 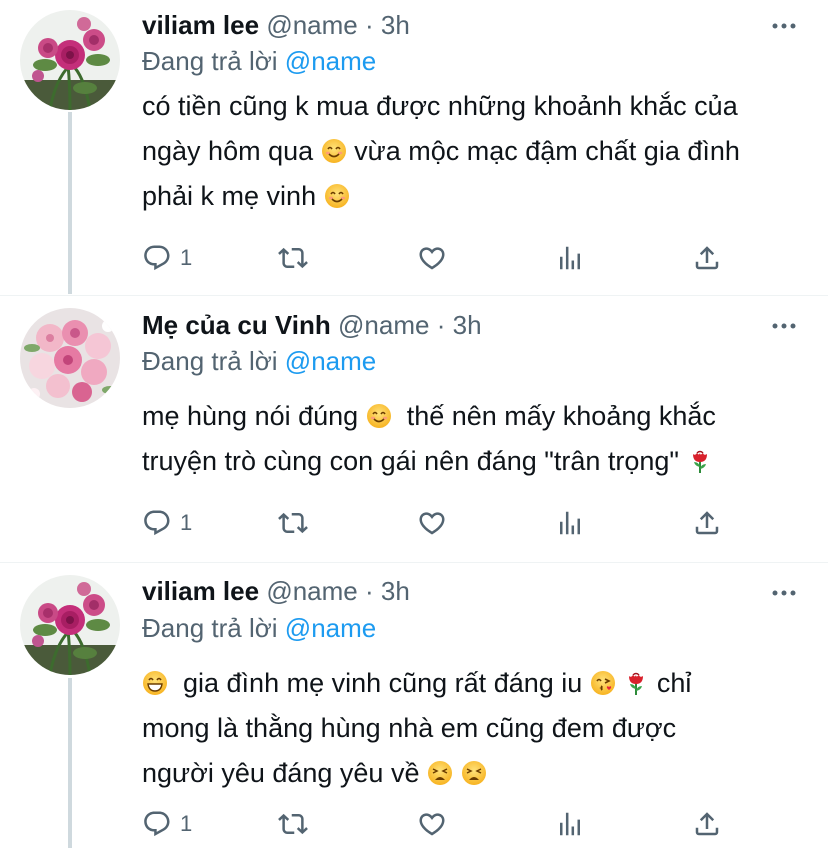 What do you see at coordinates (229, 196) in the screenshot?
I see `tweet-text-line: phải k mẹ vinh` at bounding box center [229, 196].